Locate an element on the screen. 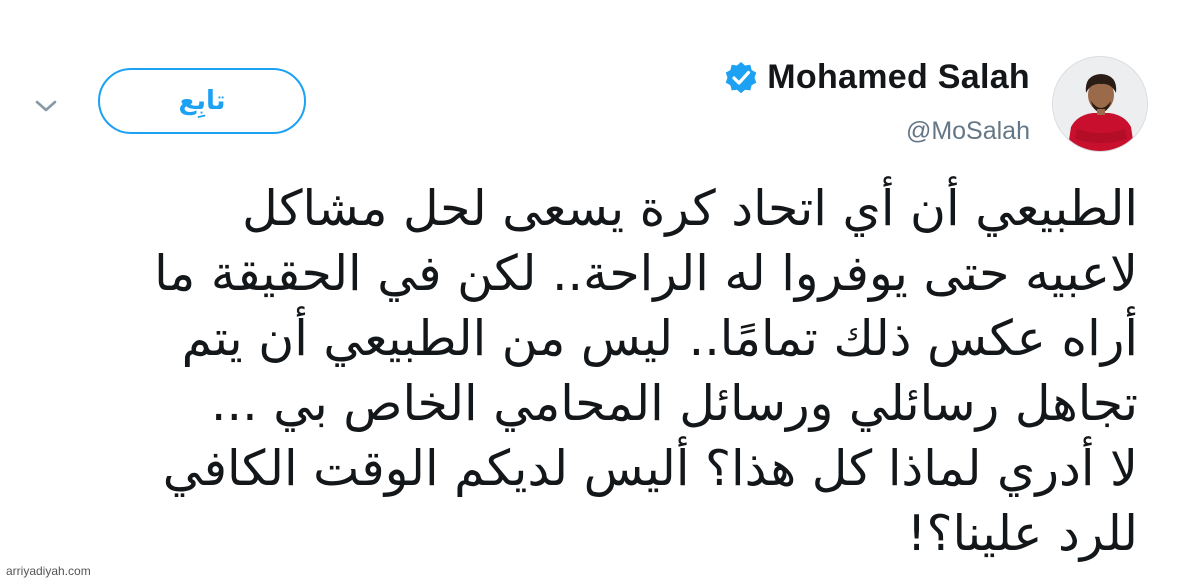 The height and width of the screenshot is (582, 1200). name-row: Mohamed Salah is located at coordinates (876, 77).